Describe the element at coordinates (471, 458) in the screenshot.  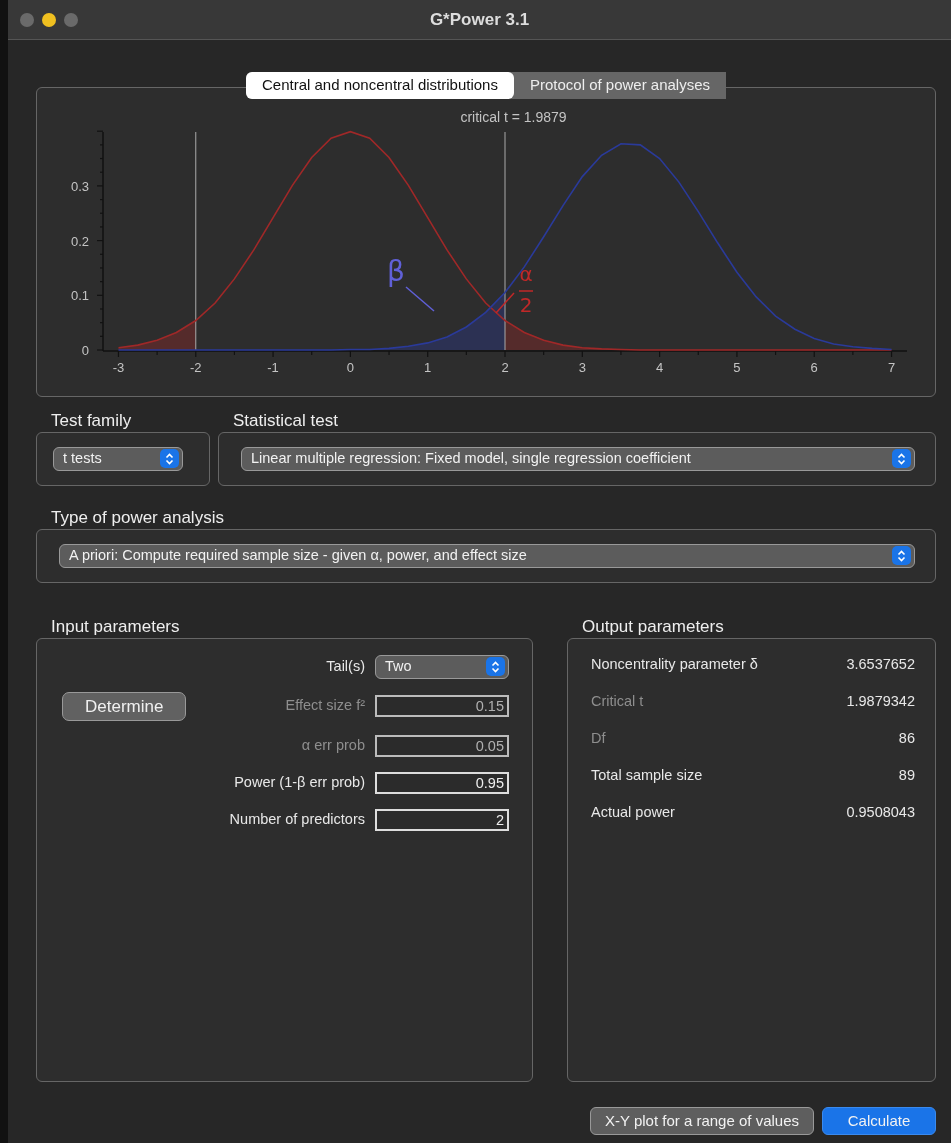
I see `select-value: Linear multiple regression: Fixed model, single regression coefficient` at that location.